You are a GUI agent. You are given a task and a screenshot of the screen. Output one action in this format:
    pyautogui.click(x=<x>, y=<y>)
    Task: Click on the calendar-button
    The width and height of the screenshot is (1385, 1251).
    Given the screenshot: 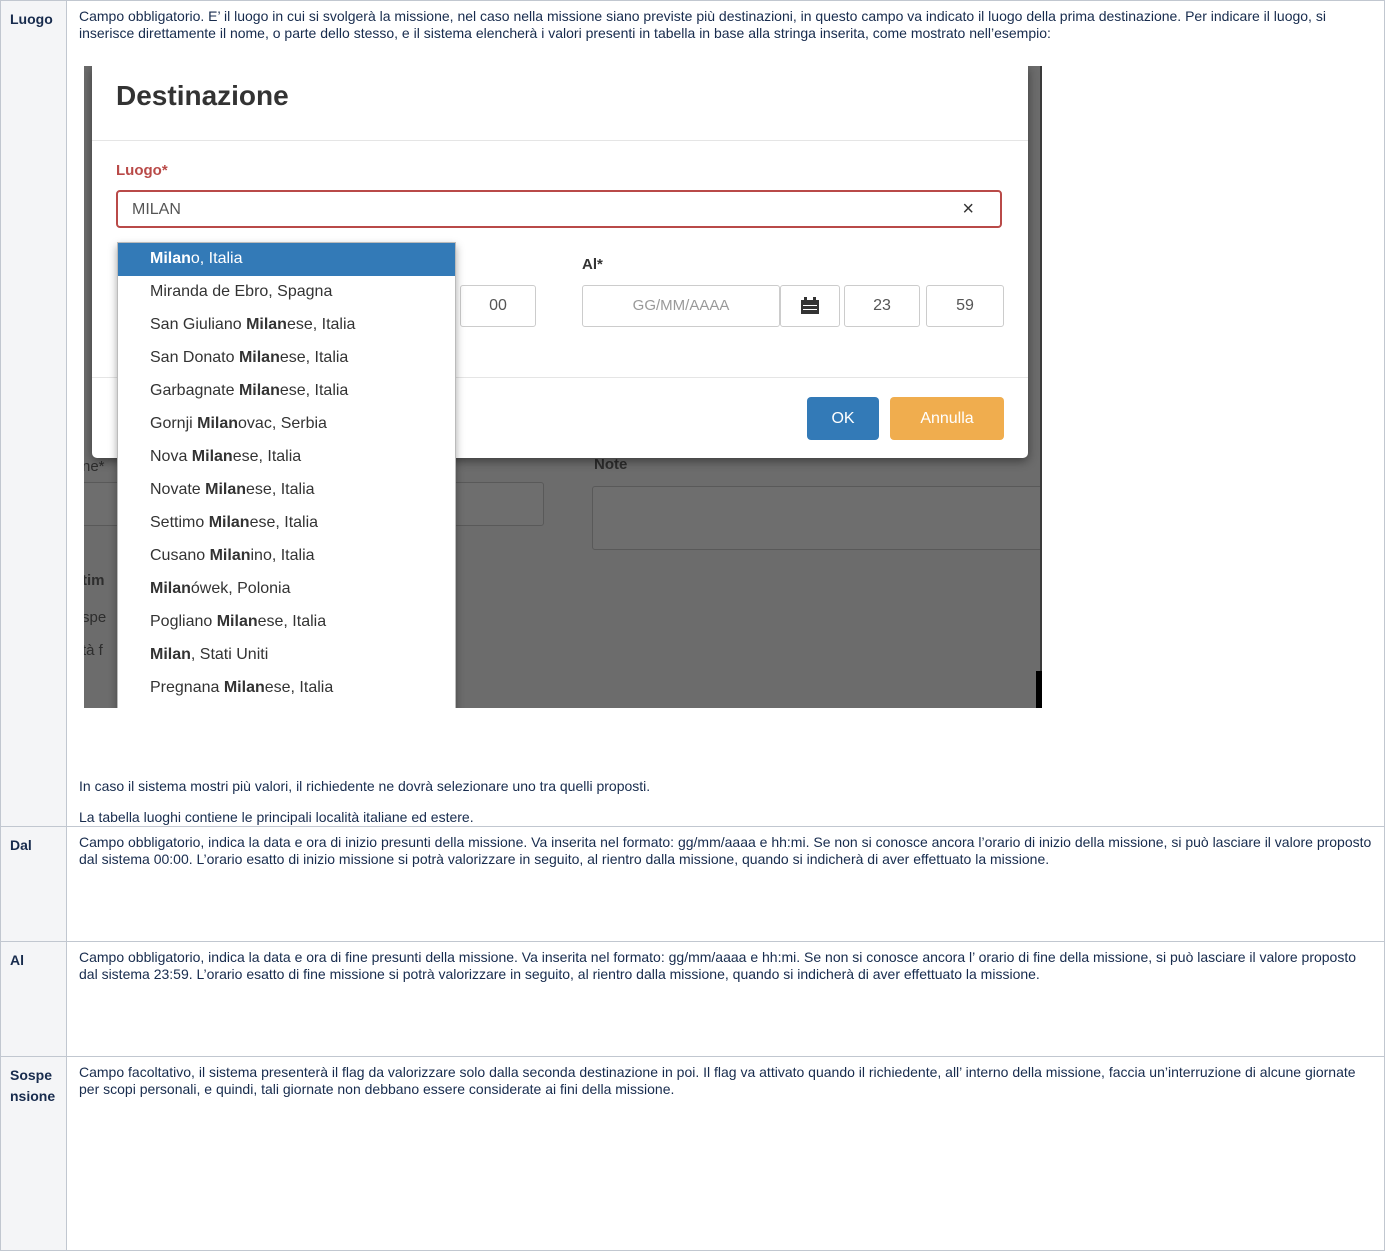 What is the action you would take?
    pyautogui.click(x=810, y=306)
    